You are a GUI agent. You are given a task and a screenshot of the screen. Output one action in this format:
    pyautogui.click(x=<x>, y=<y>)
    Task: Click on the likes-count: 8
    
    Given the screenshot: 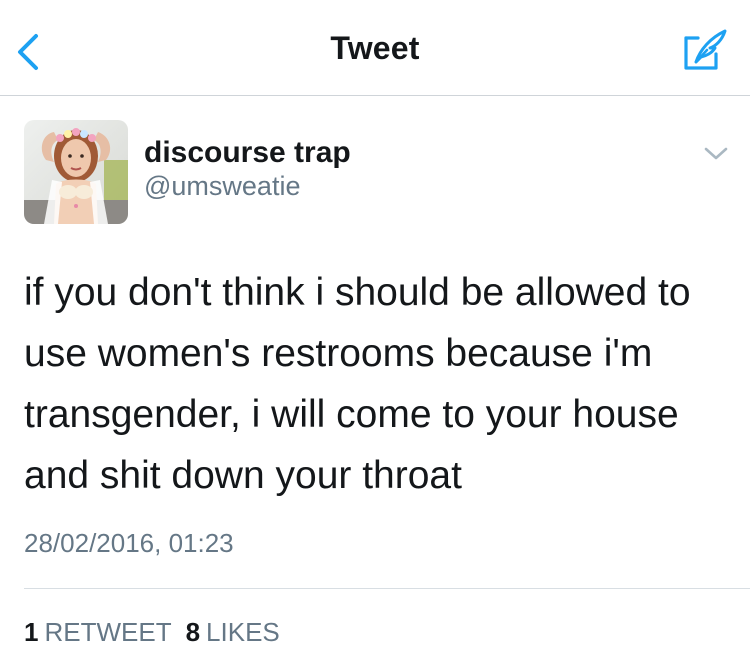 What is the action you would take?
    pyautogui.click(x=193, y=632)
    